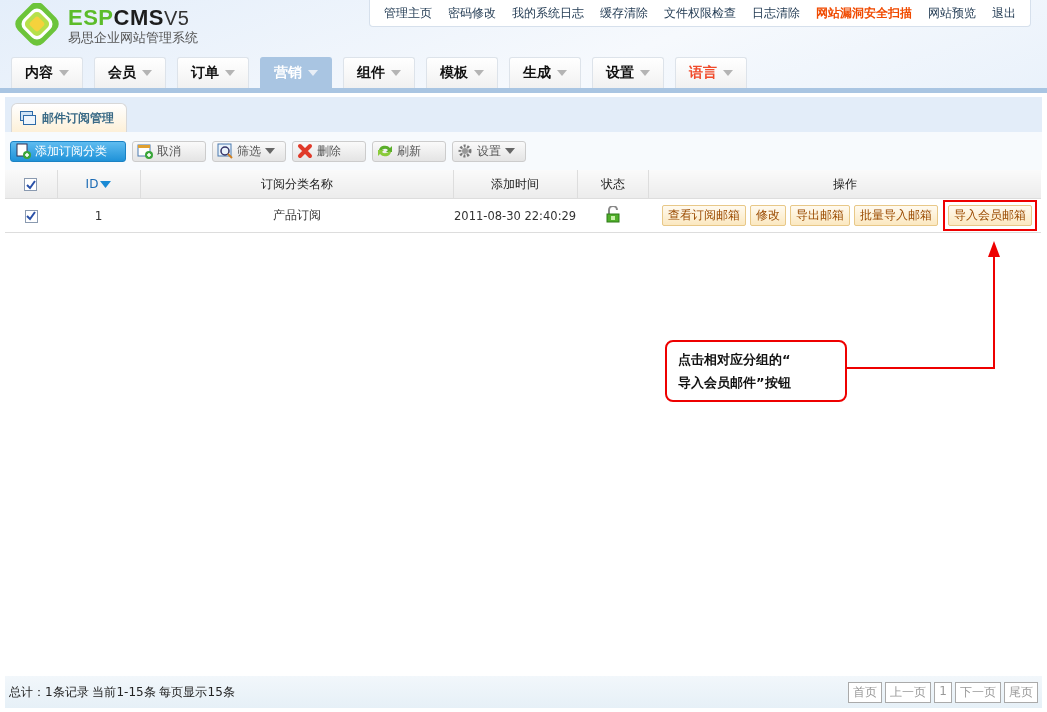  What do you see at coordinates (296, 184) in the screenshot?
I see `column-header: 订阅分类名称` at bounding box center [296, 184].